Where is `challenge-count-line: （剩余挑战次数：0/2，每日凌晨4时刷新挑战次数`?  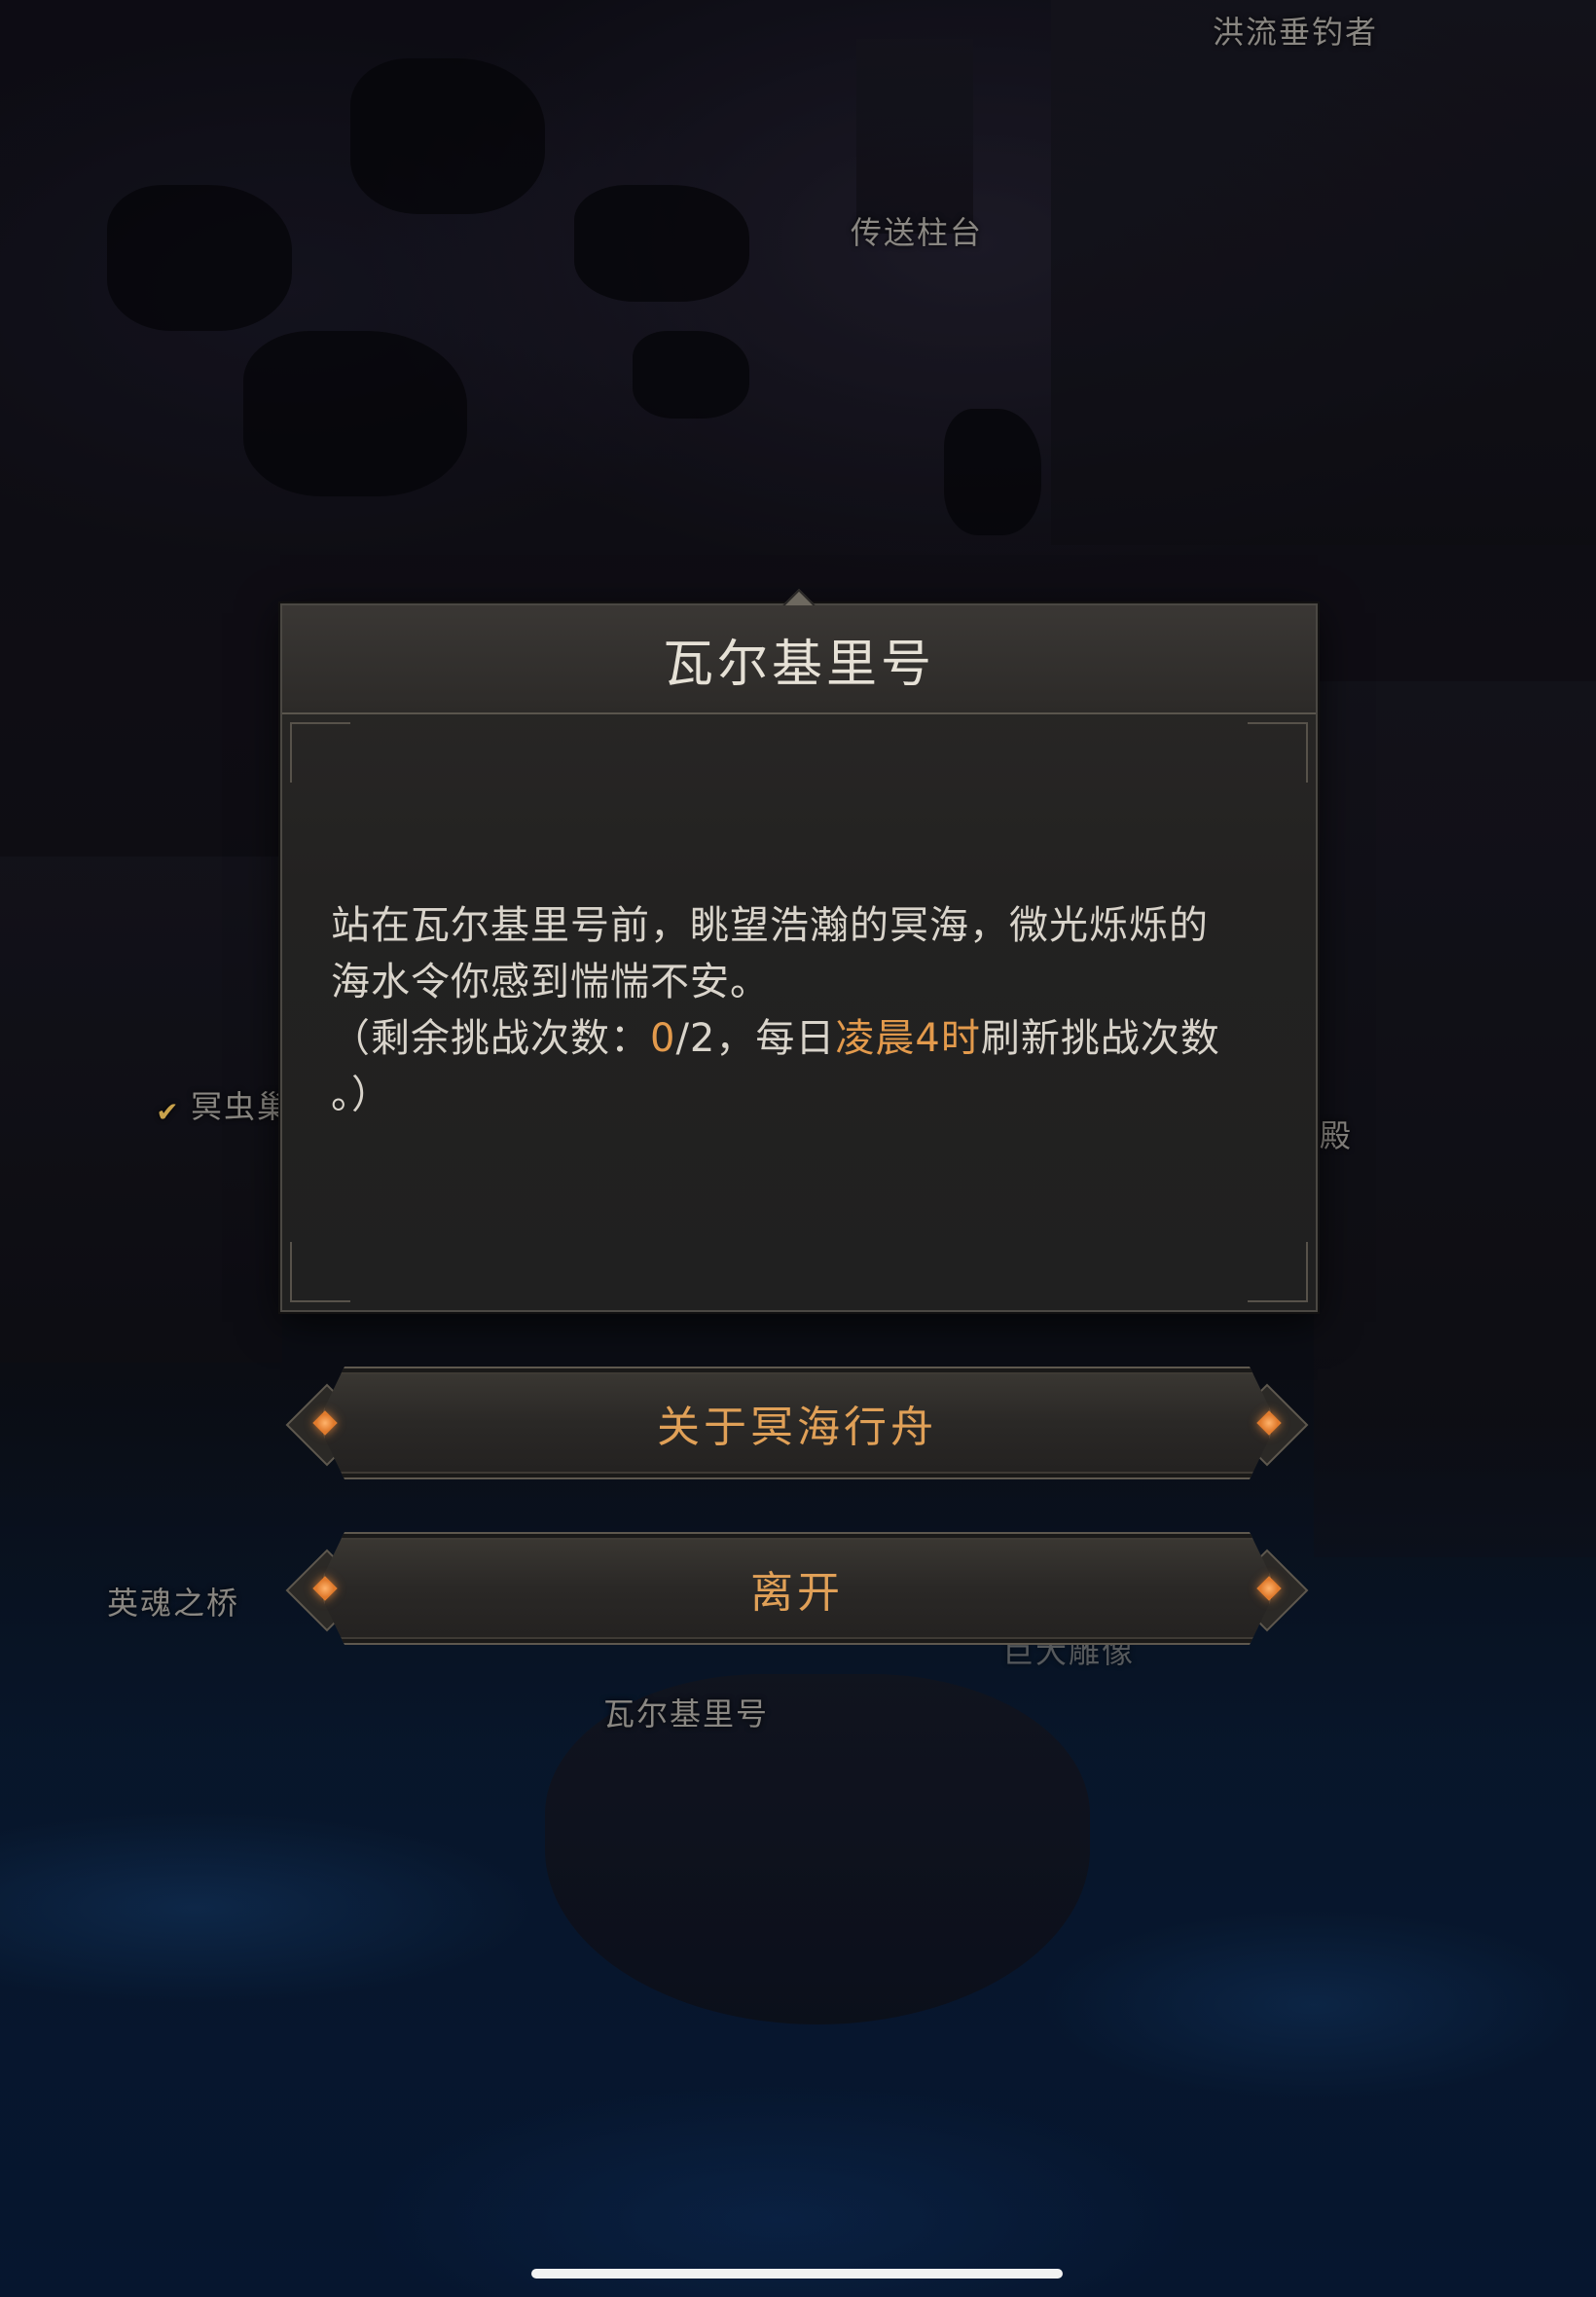 challenge-count-line: （剩余挑战次数：0/2，每日凌晨4时刷新挑战次数 is located at coordinates (803, 1038).